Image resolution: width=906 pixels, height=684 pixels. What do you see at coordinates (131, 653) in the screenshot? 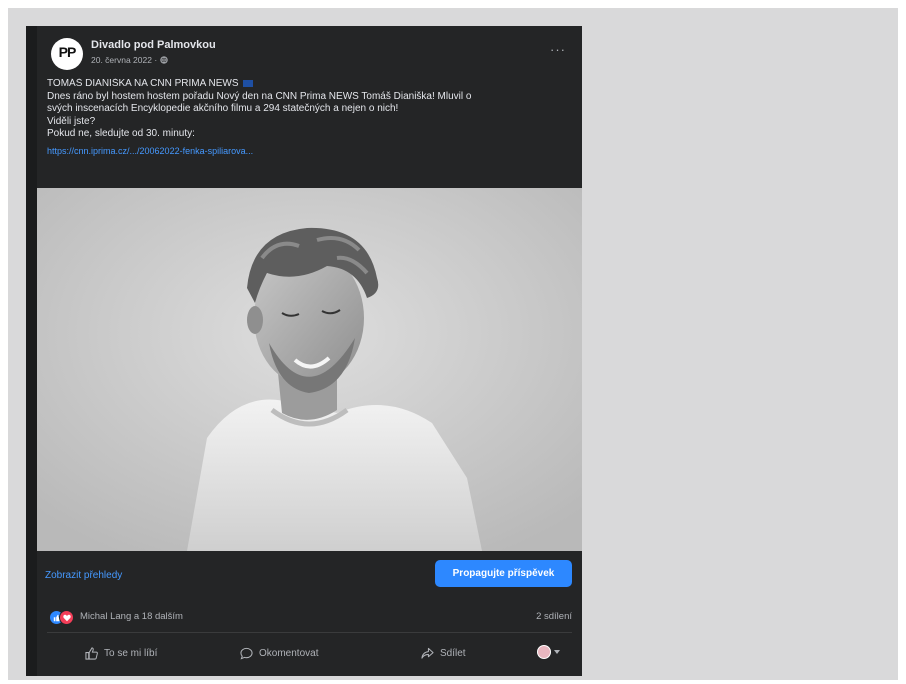
I see `like-label: To se mi líbí` at bounding box center [131, 653].